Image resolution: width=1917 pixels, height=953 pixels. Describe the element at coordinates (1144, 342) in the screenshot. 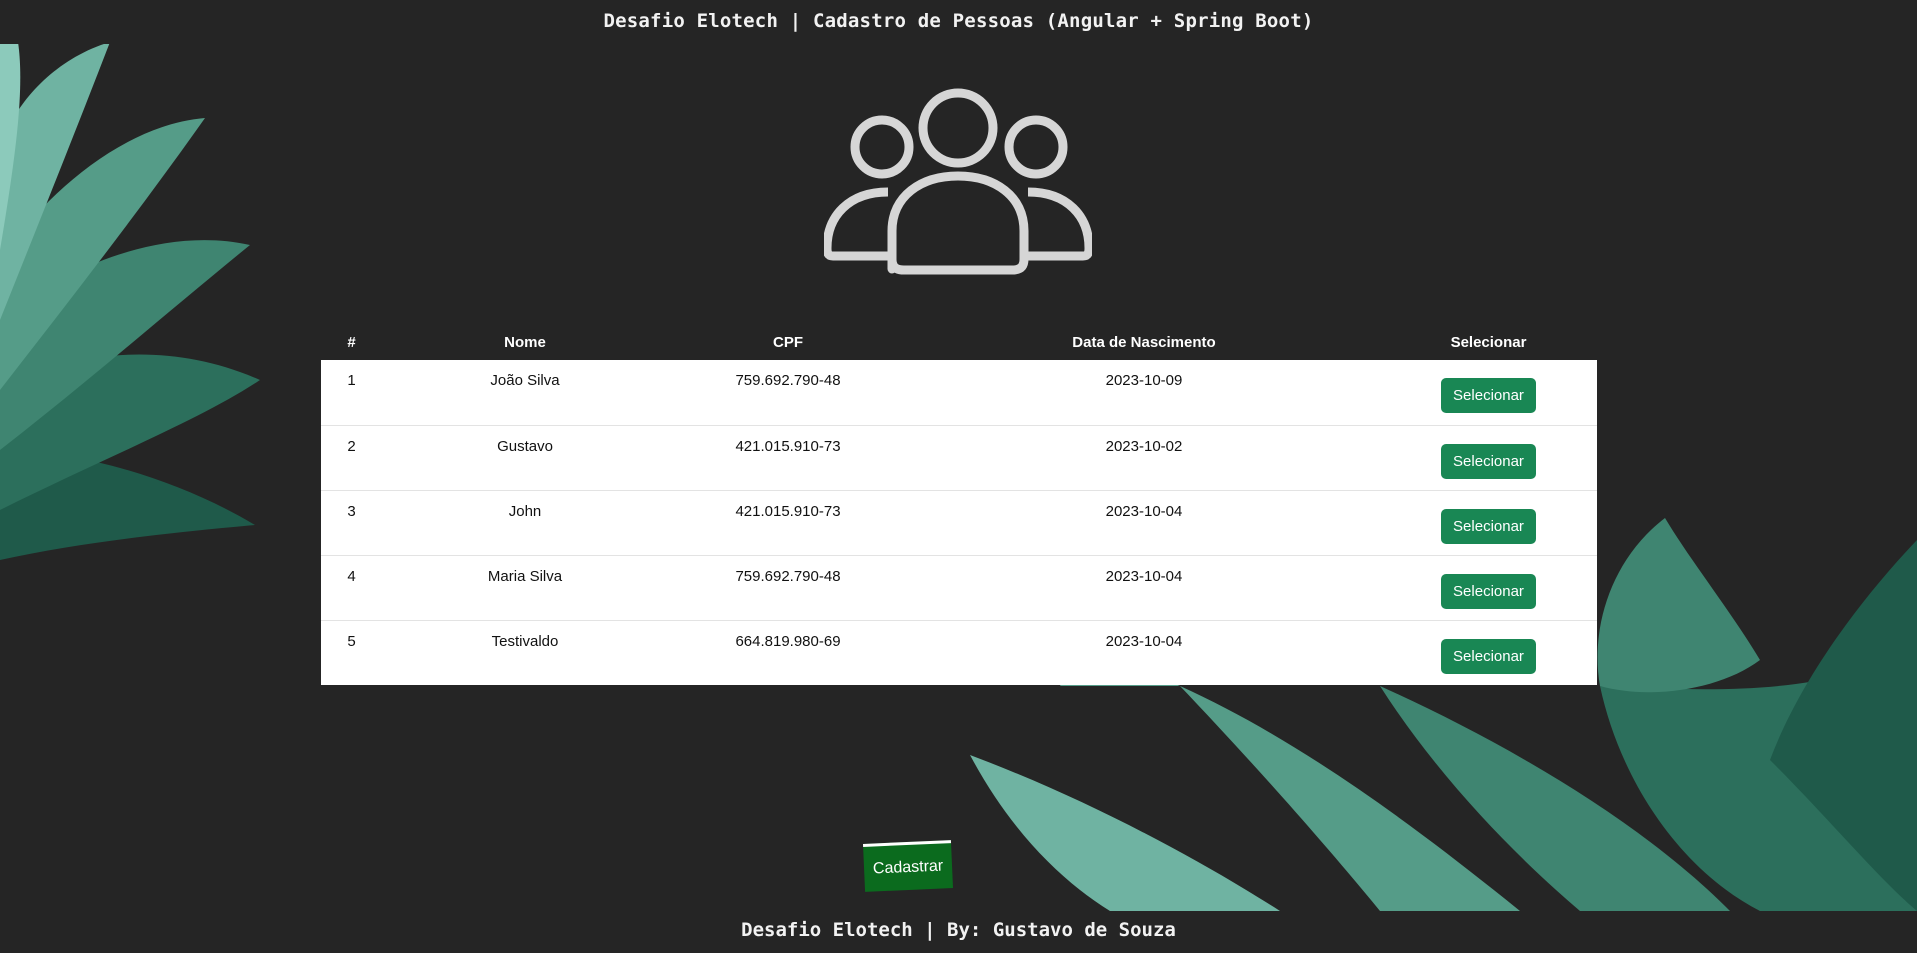

I see `column-header-data-nascimento: Data de Nascimento` at that location.